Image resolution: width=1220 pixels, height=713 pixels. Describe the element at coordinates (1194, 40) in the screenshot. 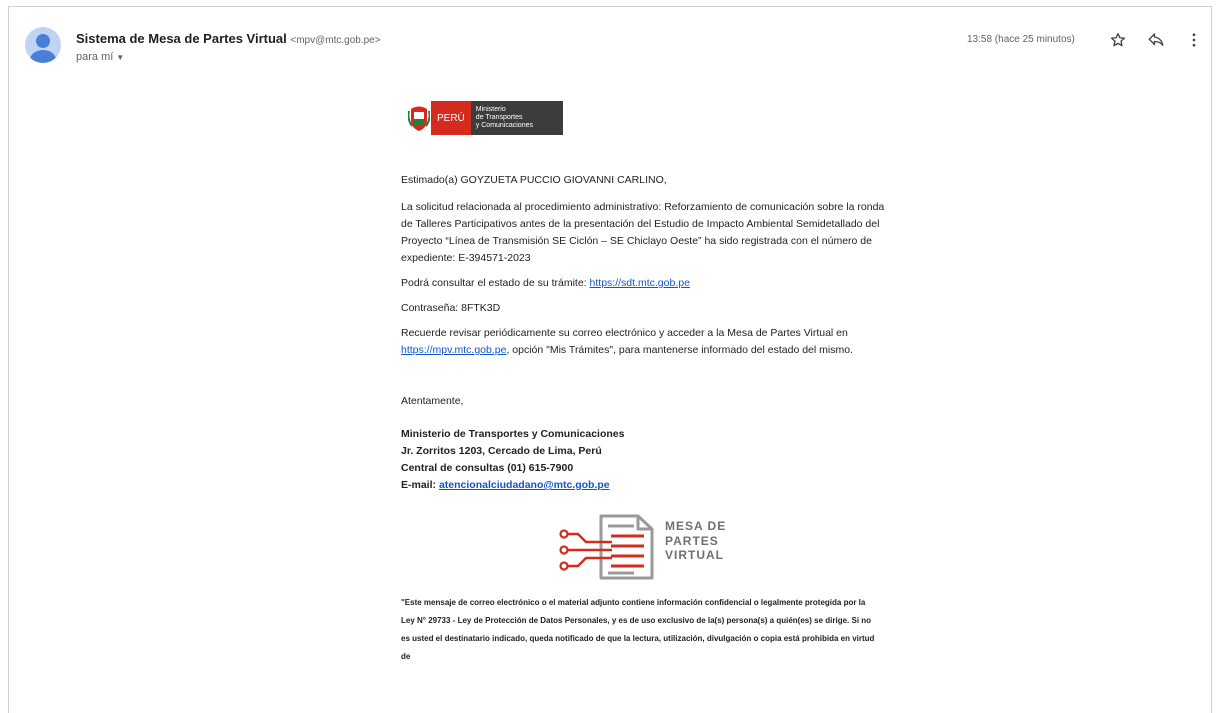

I see `more-vert-icon` at that location.